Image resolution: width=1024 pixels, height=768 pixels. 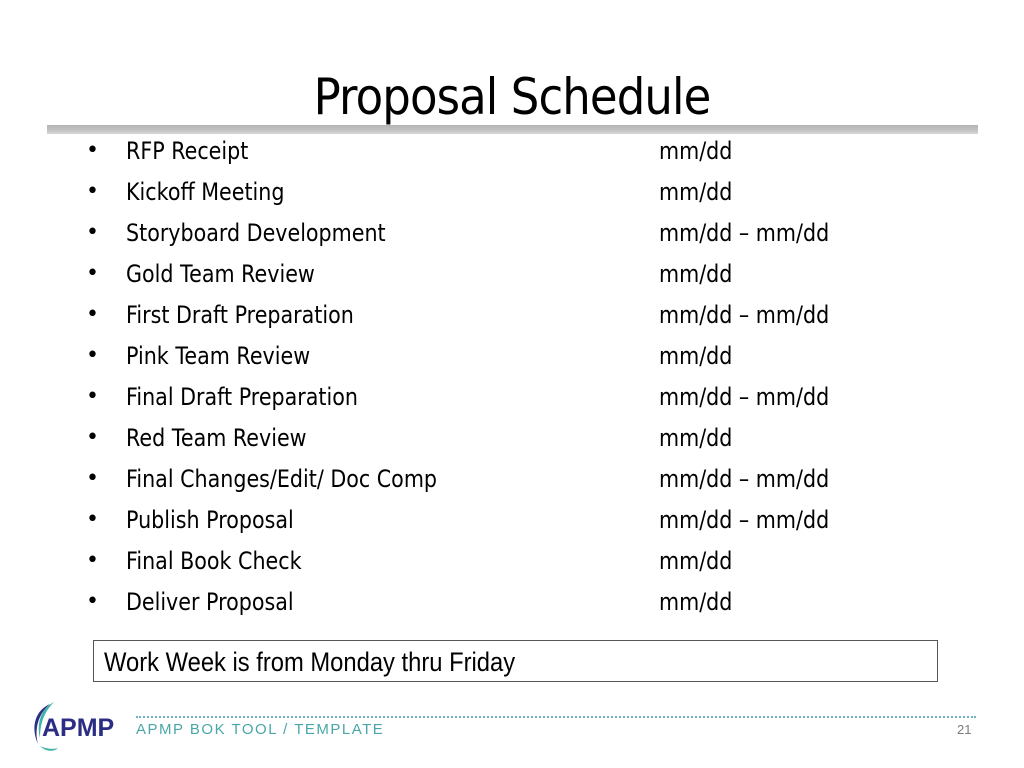 I want to click on task-label: RFP Receipt, so click(x=187, y=151).